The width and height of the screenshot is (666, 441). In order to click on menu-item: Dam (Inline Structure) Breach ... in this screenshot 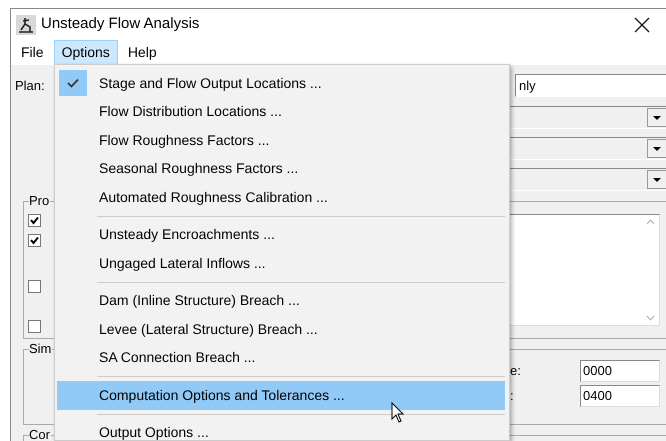, I will do `click(281, 300)`.